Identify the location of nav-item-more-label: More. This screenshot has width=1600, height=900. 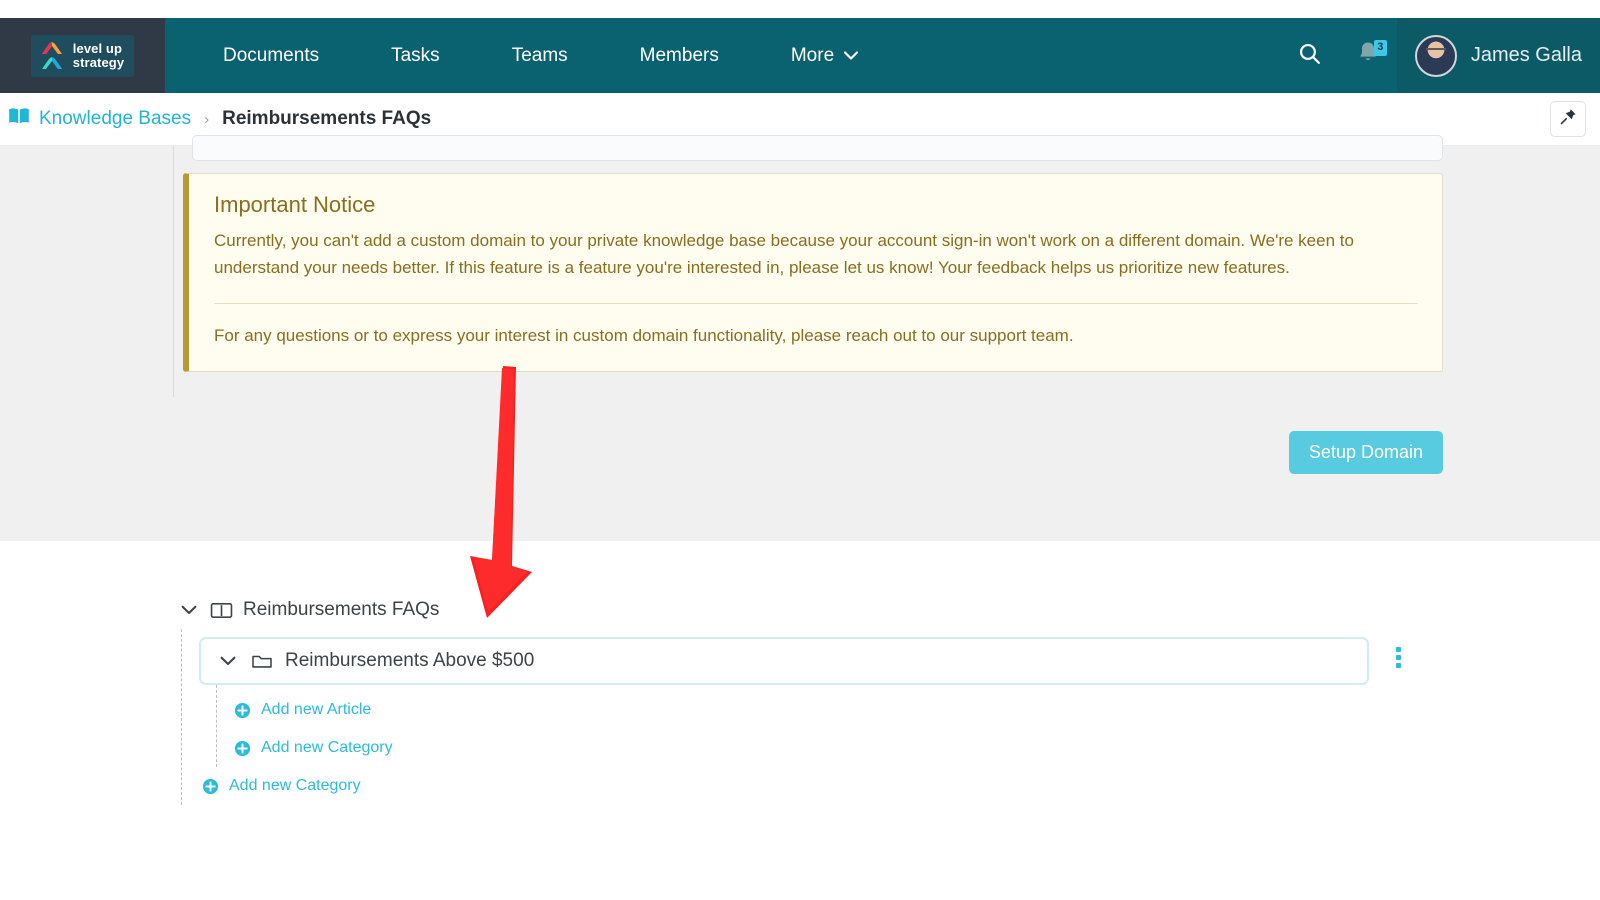
(812, 55).